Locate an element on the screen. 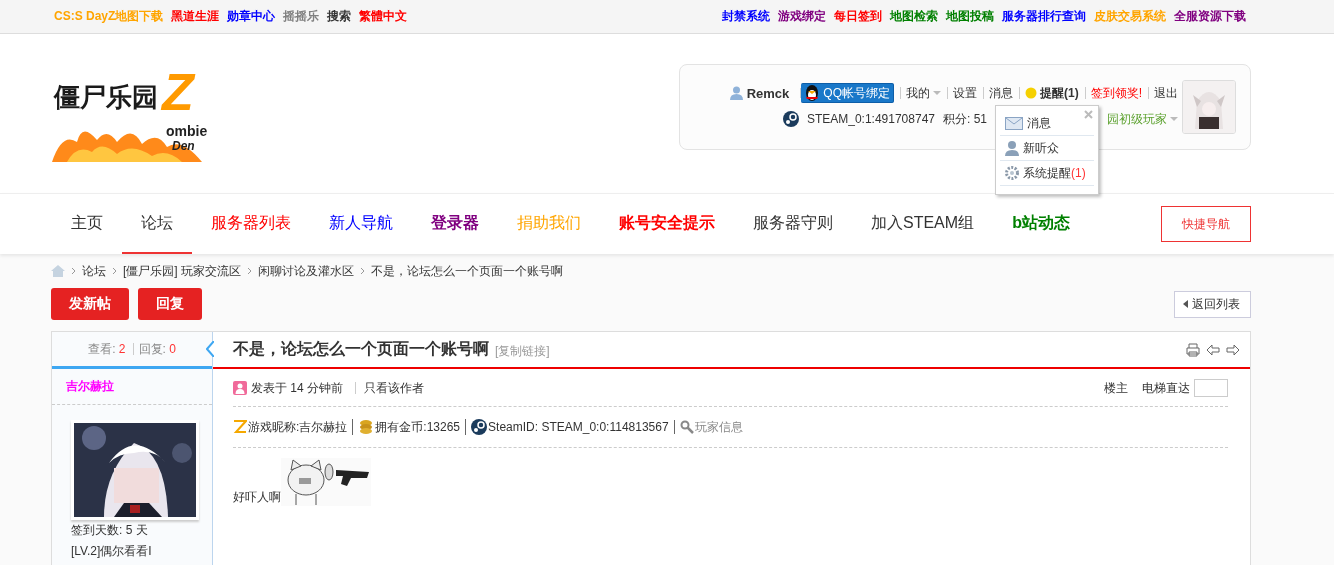 The height and width of the screenshot is (565, 1334). top-link: 全服资源下载 is located at coordinates (1210, 16).